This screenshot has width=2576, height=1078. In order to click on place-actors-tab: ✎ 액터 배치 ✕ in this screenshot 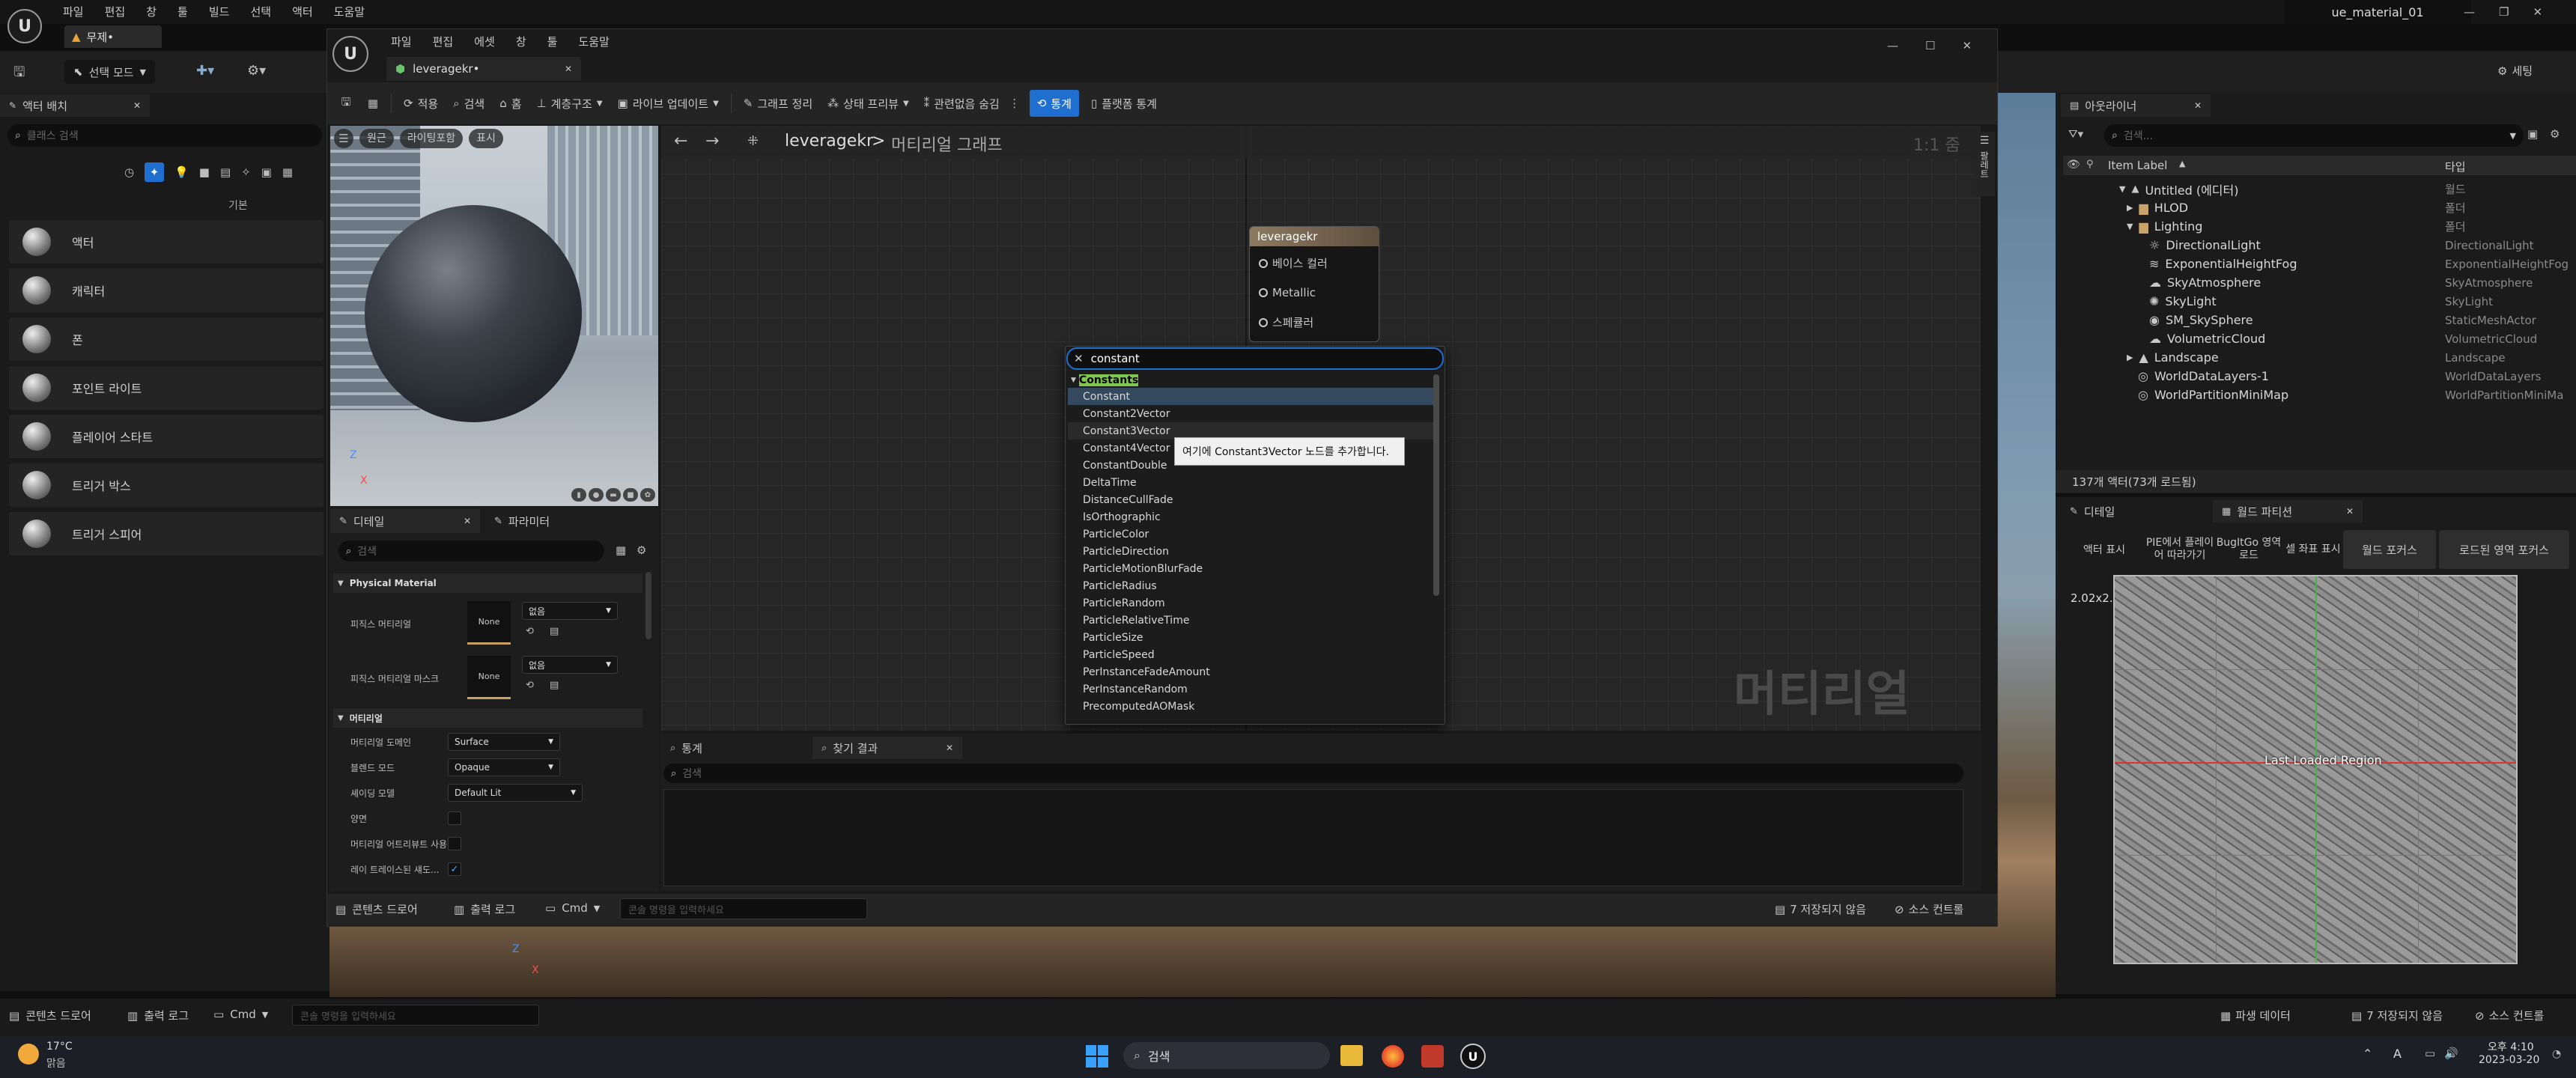, I will do `click(75, 105)`.